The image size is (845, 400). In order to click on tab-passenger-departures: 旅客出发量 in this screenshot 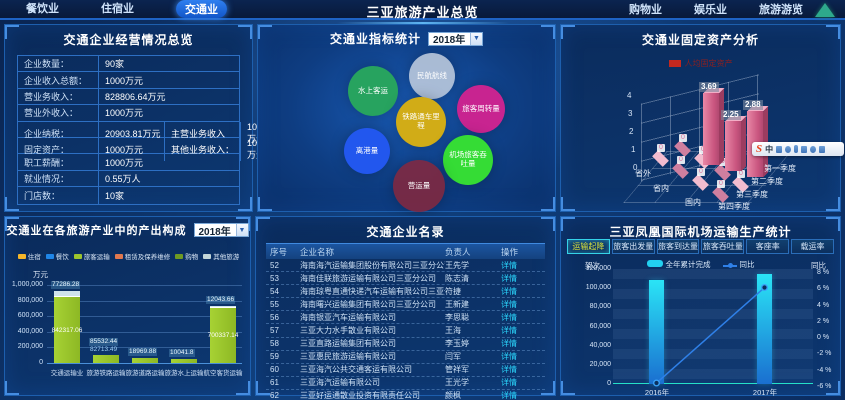, I will do `click(633, 246)`.